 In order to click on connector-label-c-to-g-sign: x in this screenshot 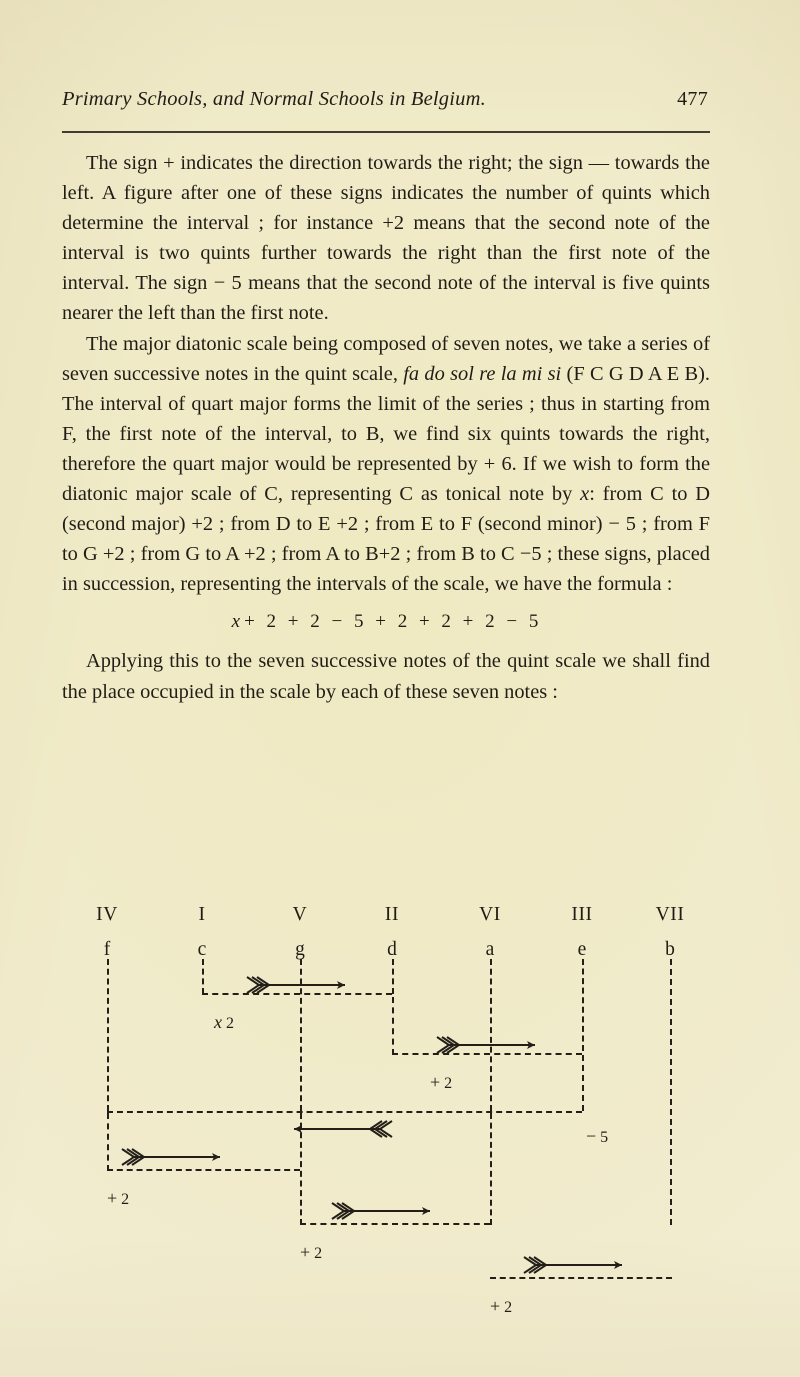, I will do `click(218, 1022)`.